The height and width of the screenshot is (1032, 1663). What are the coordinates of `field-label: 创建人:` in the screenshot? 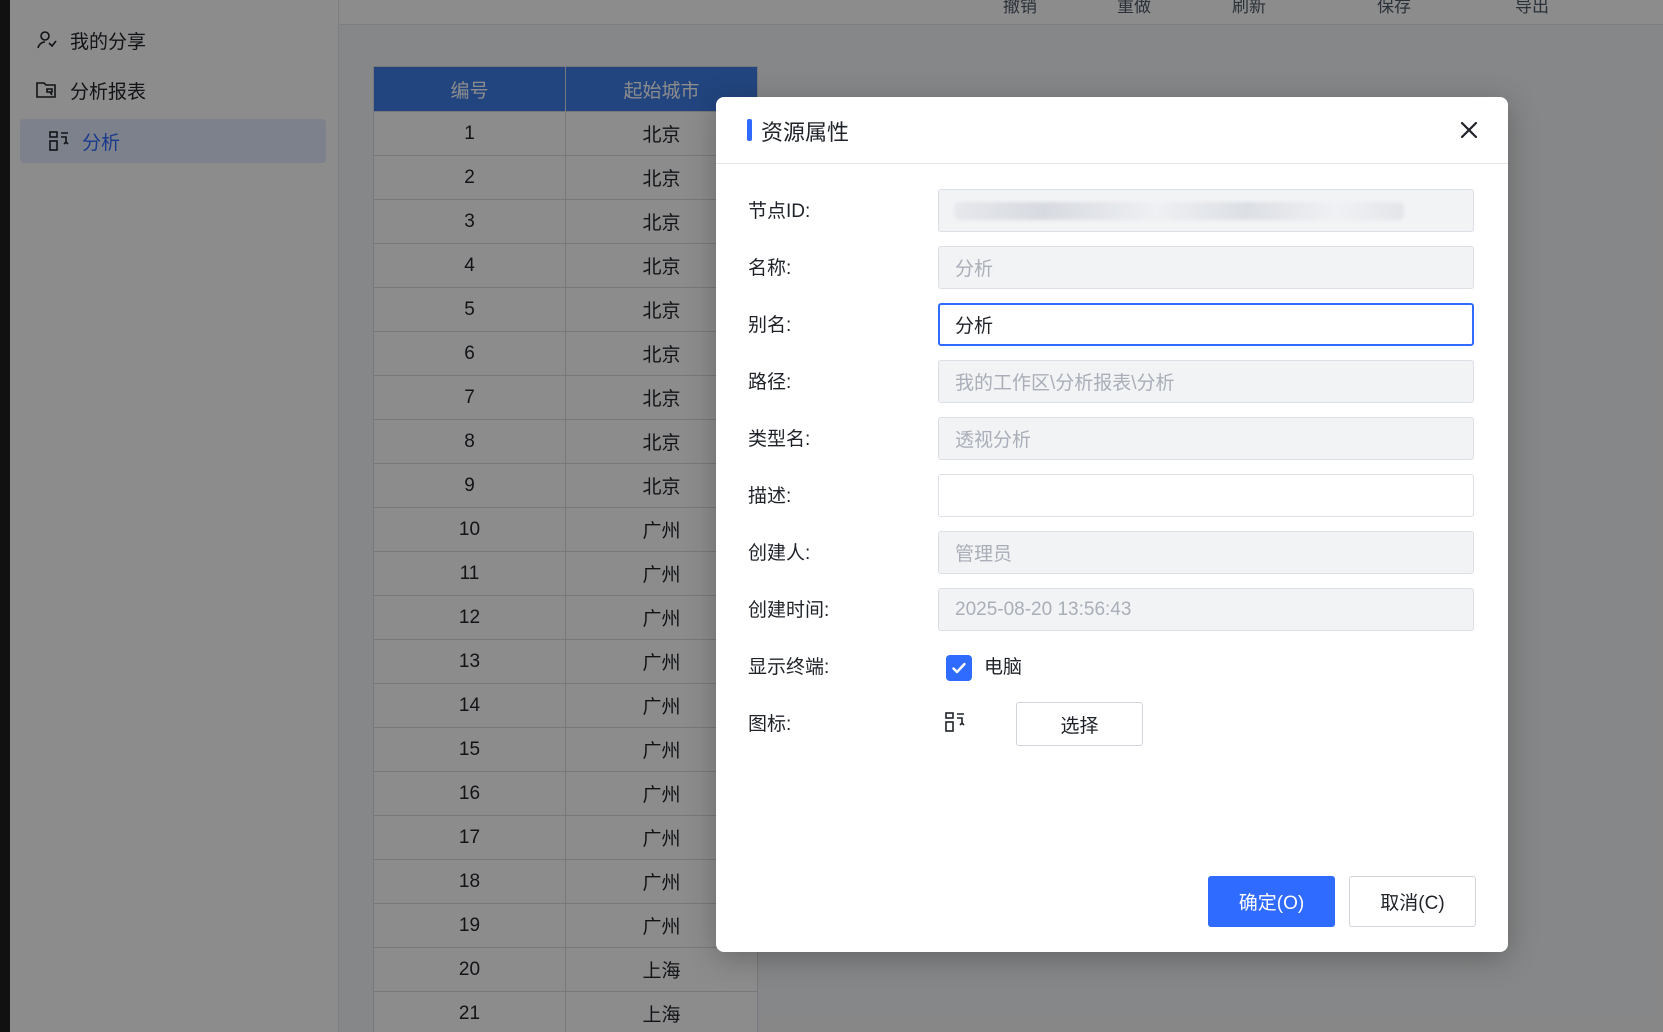 It's located at (779, 553).